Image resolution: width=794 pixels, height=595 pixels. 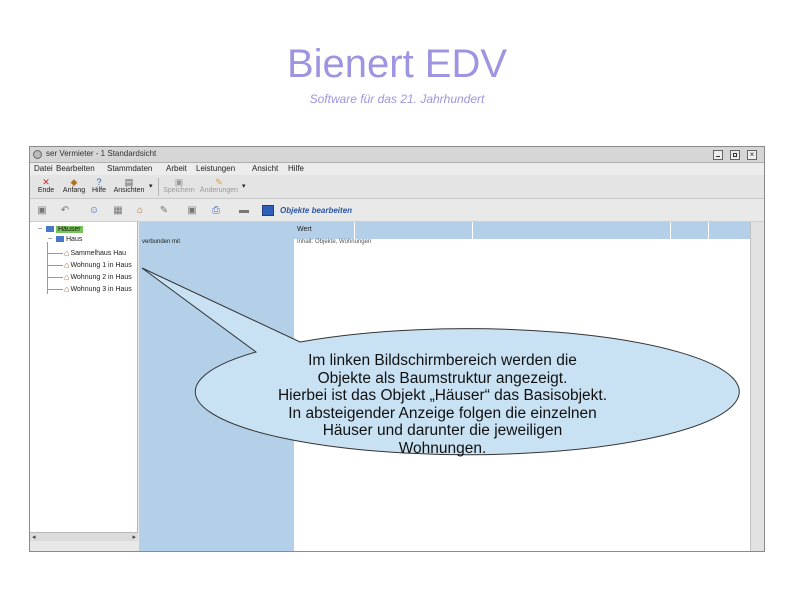 What do you see at coordinates (718, 155) in the screenshot?
I see `minimize-button` at bounding box center [718, 155].